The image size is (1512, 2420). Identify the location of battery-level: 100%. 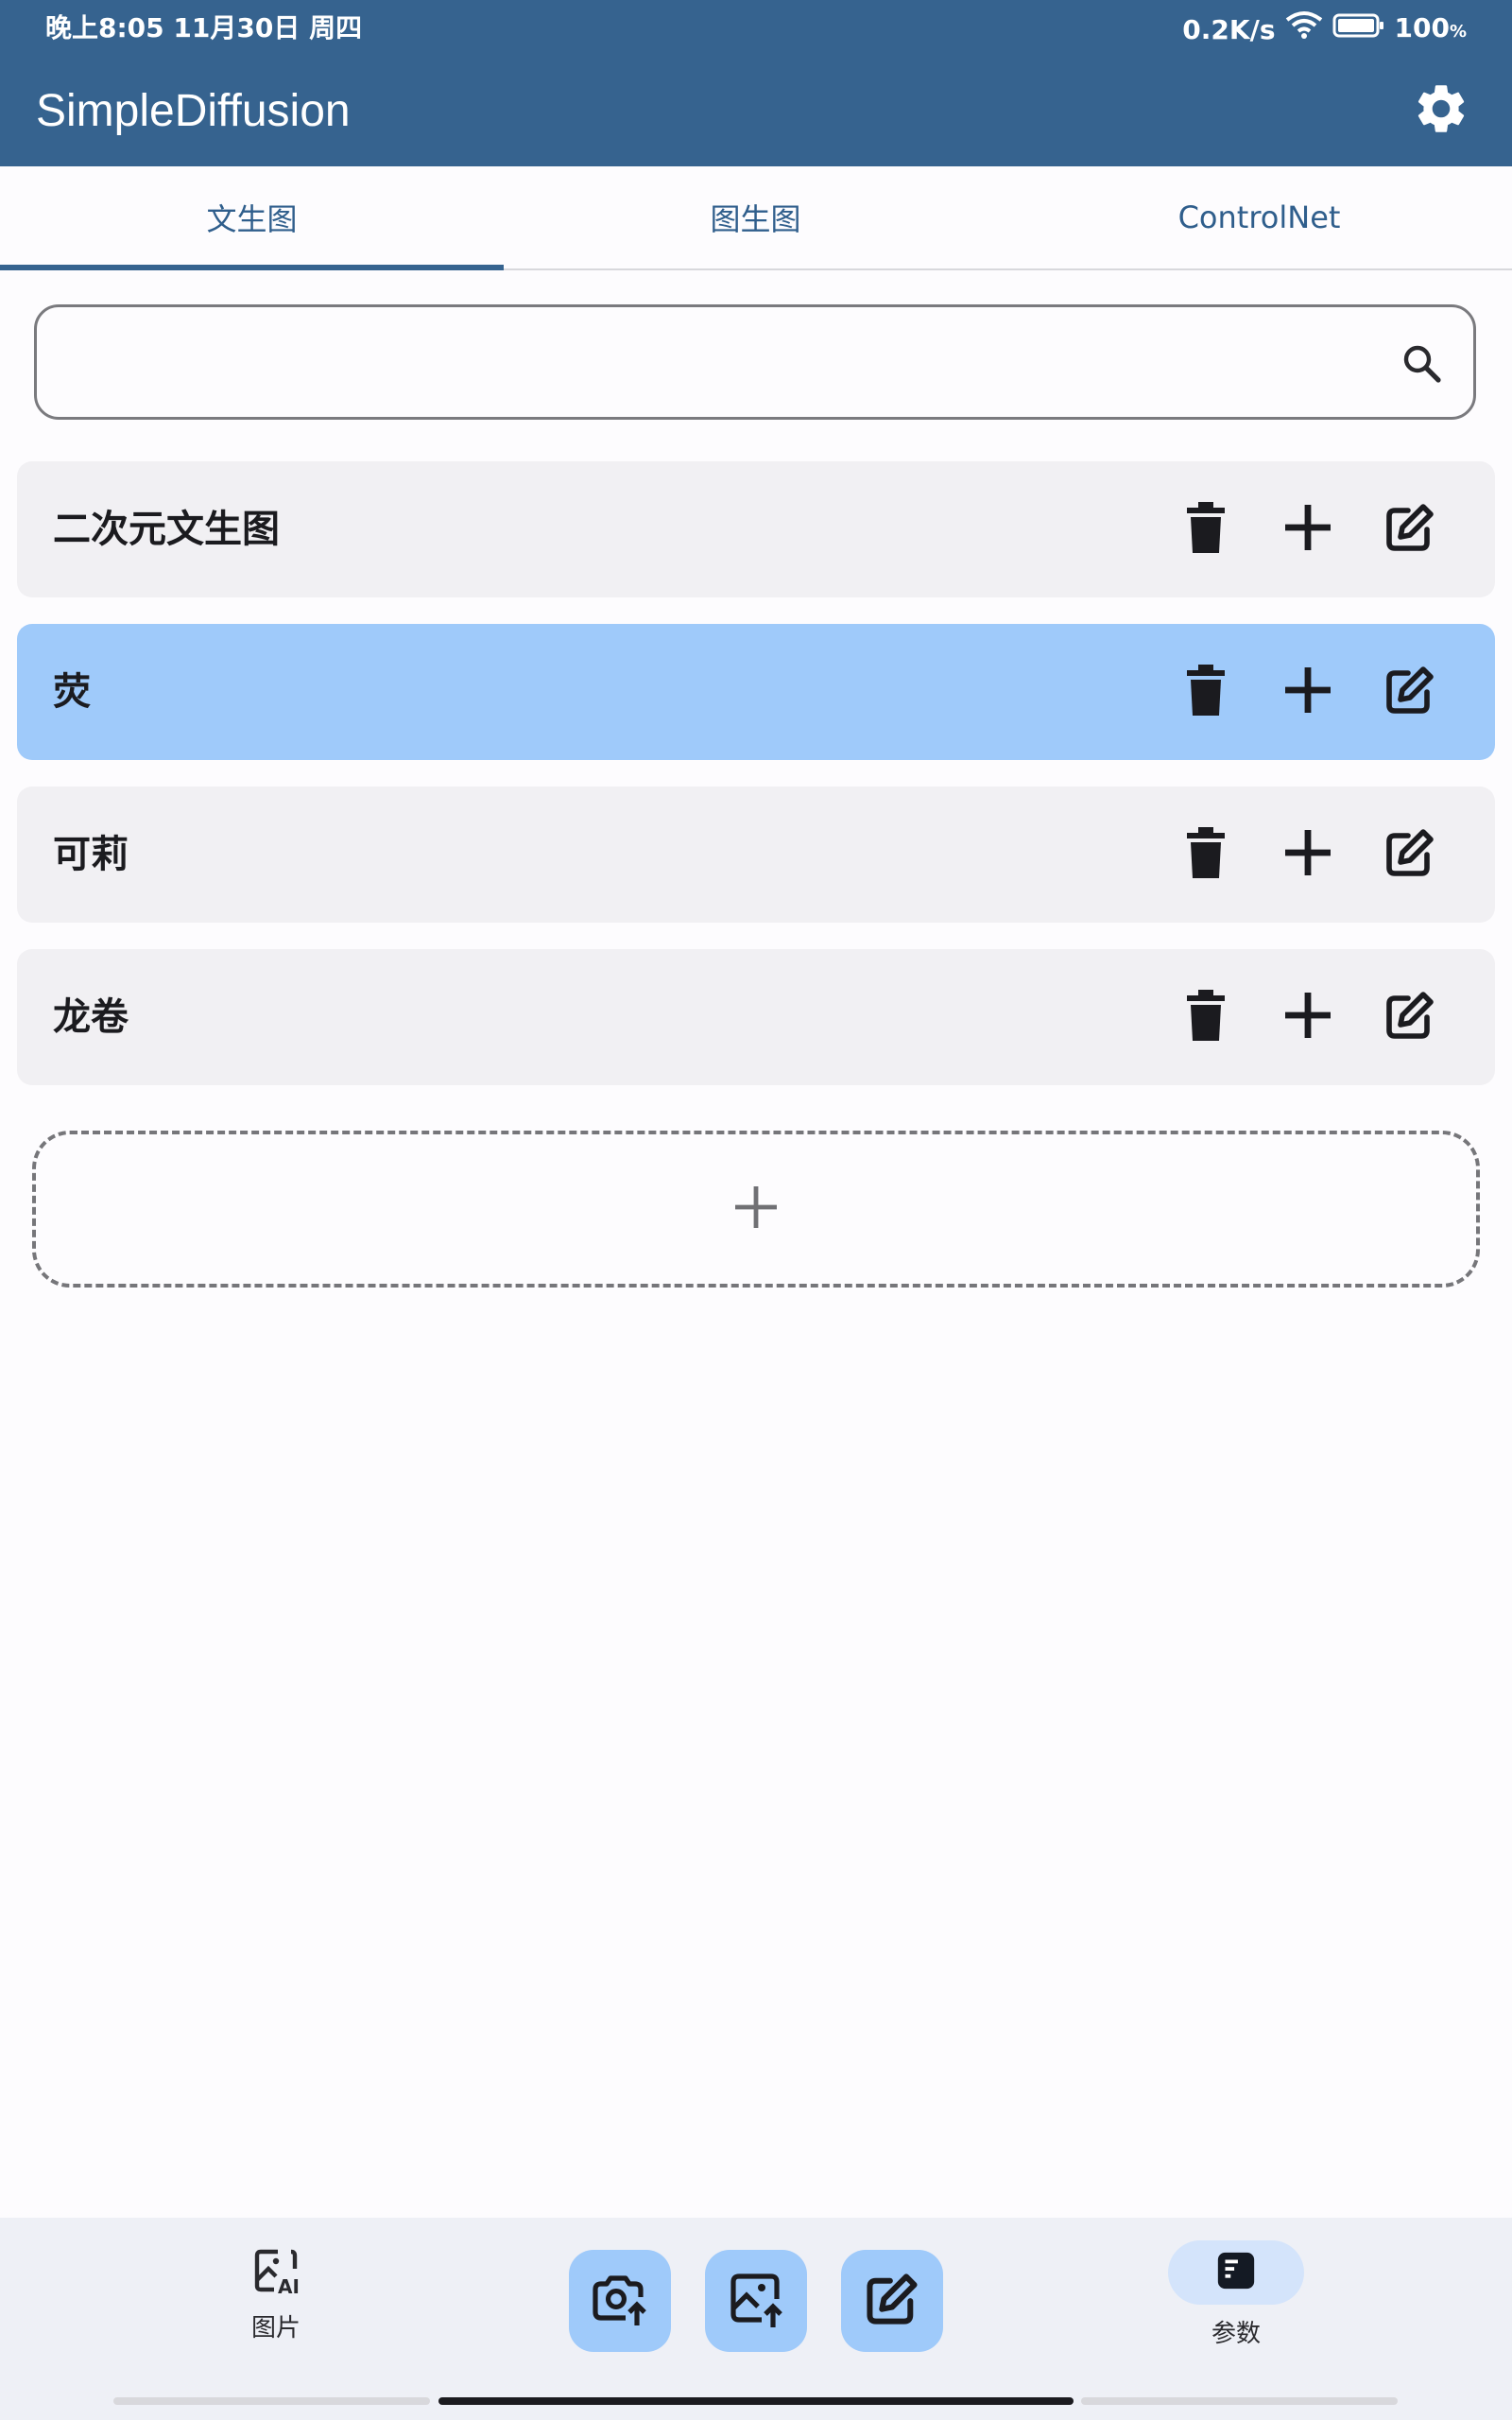
(1431, 28).